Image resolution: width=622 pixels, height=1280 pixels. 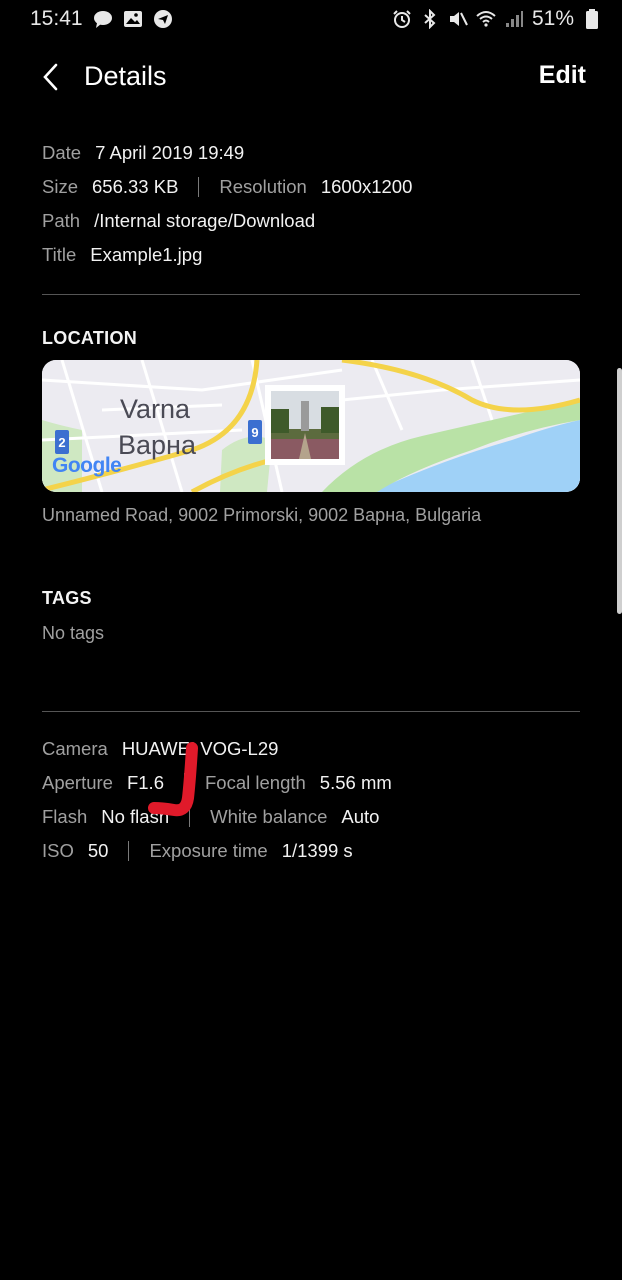 What do you see at coordinates (269, 816) in the screenshot?
I see `white-balance-label: White balance` at bounding box center [269, 816].